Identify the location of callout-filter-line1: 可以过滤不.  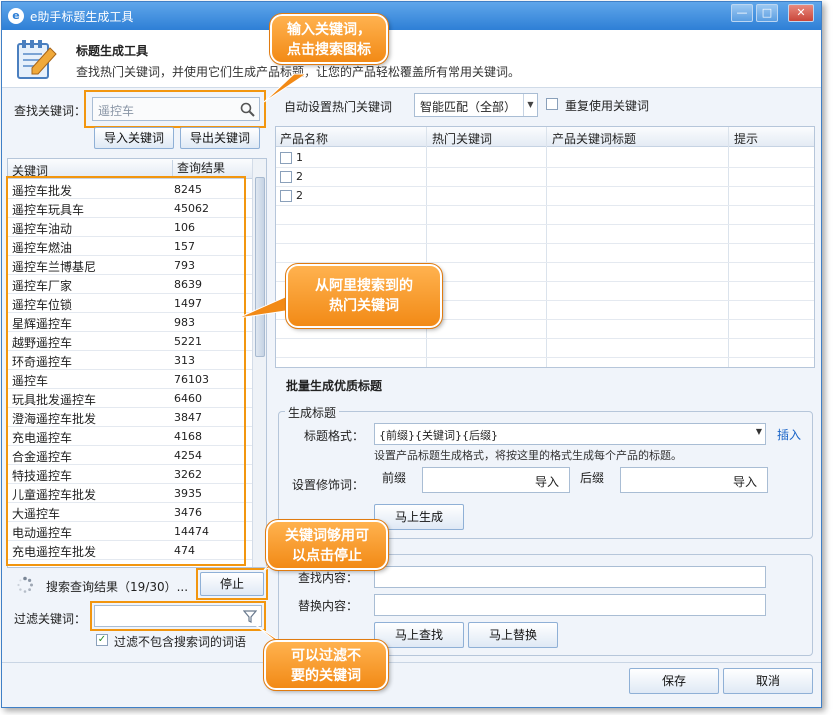
(326, 656).